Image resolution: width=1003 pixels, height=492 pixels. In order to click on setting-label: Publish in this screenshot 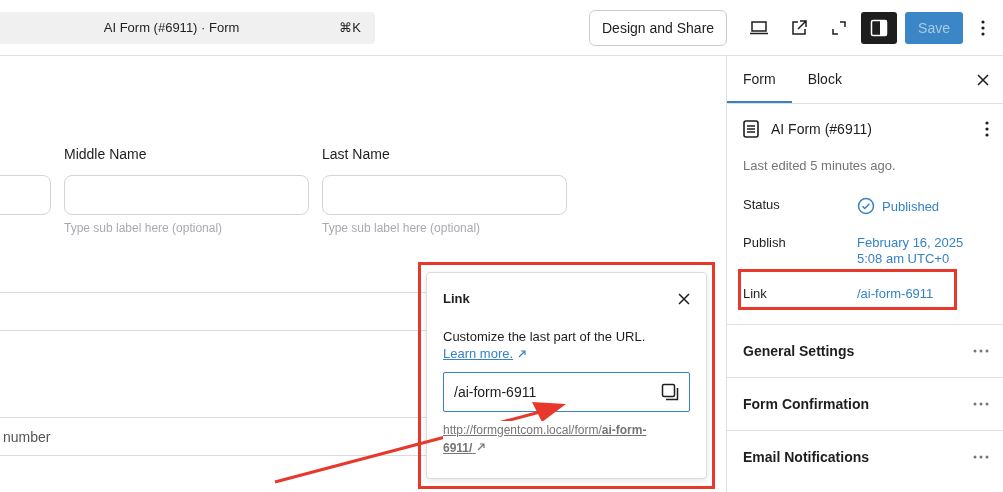, I will do `click(765, 242)`.